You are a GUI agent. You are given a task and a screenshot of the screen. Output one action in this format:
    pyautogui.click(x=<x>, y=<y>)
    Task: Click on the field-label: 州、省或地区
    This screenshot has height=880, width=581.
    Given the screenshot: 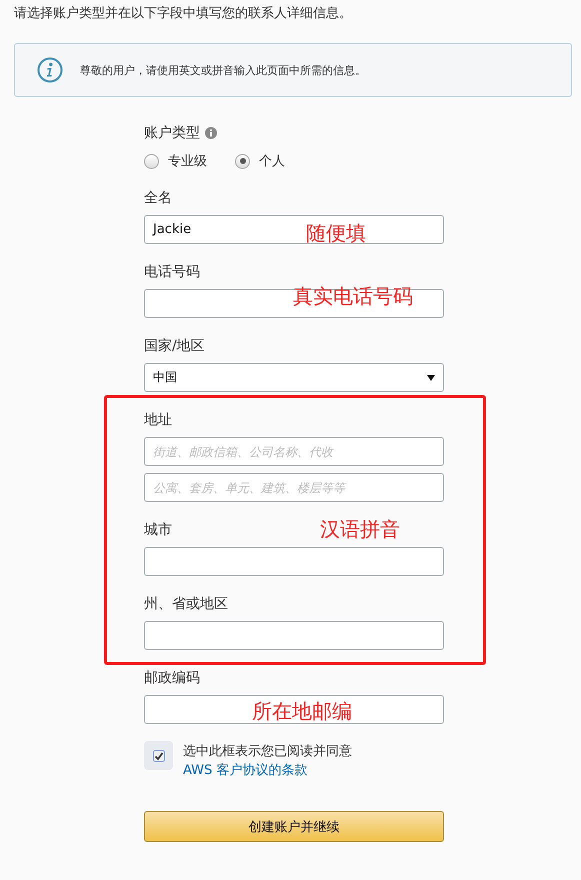 What is the action you would take?
    pyautogui.click(x=186, y=604)
    